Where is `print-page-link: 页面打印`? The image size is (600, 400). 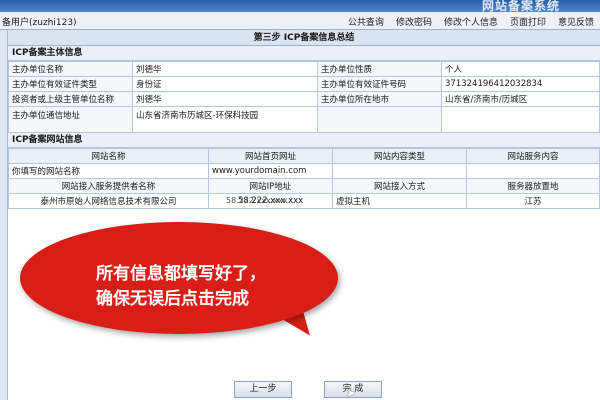
print-page-link: 页面打印 is located at coordinates (528, 21).